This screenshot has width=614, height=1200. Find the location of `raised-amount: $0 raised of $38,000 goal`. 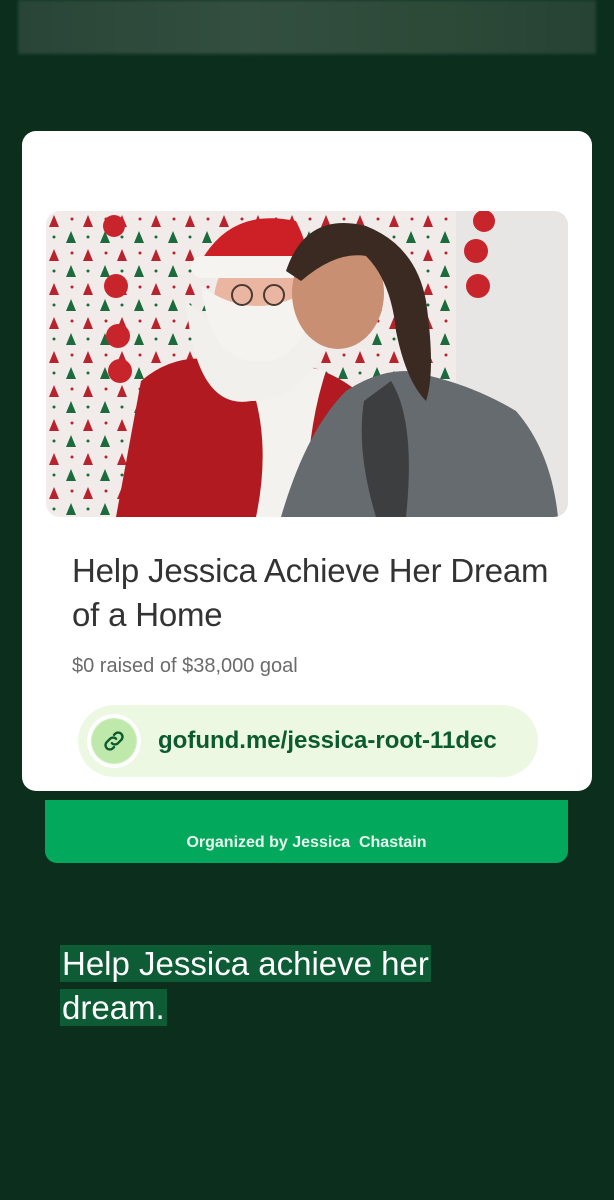

raised-amount: $0 raised of $38,000 goal is located at coordinates (185, 666).